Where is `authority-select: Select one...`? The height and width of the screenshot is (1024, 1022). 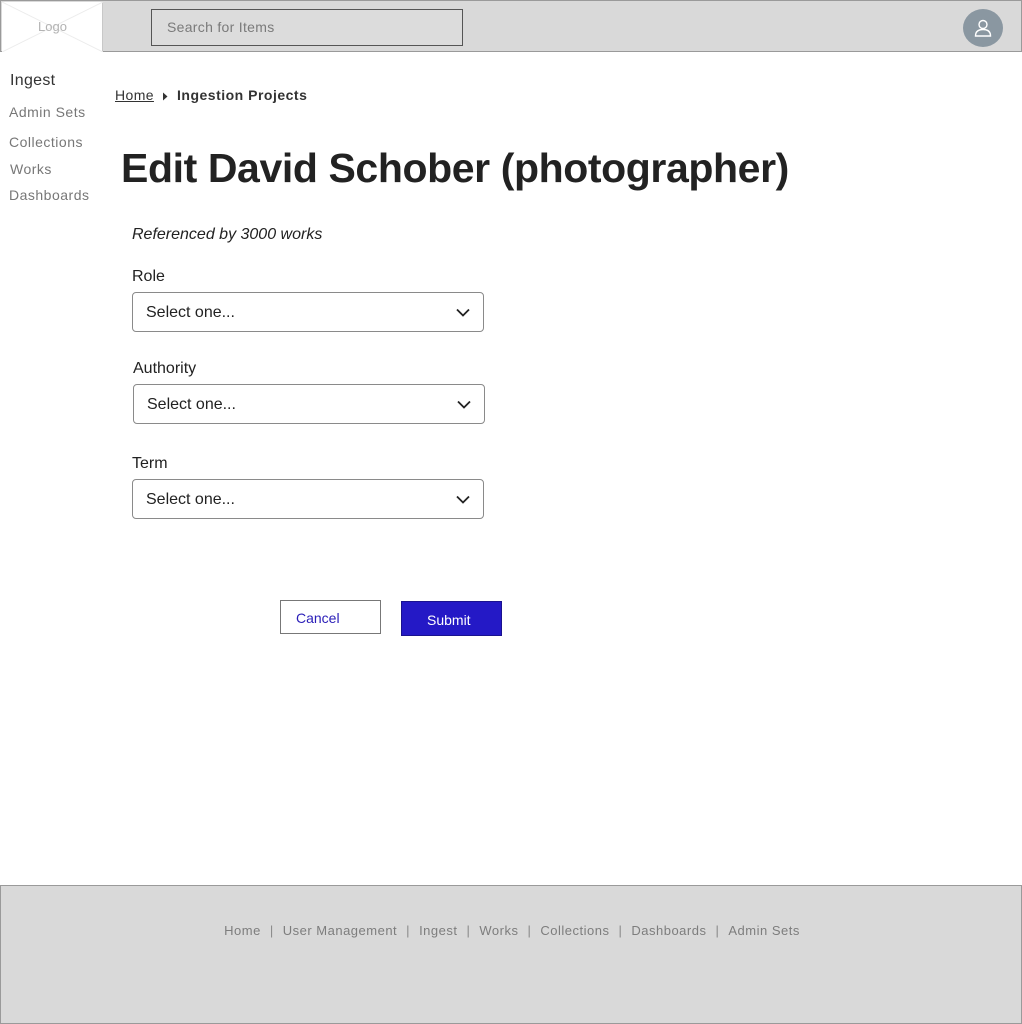
authority-select: Select one... is located at coordinates (309, 404).